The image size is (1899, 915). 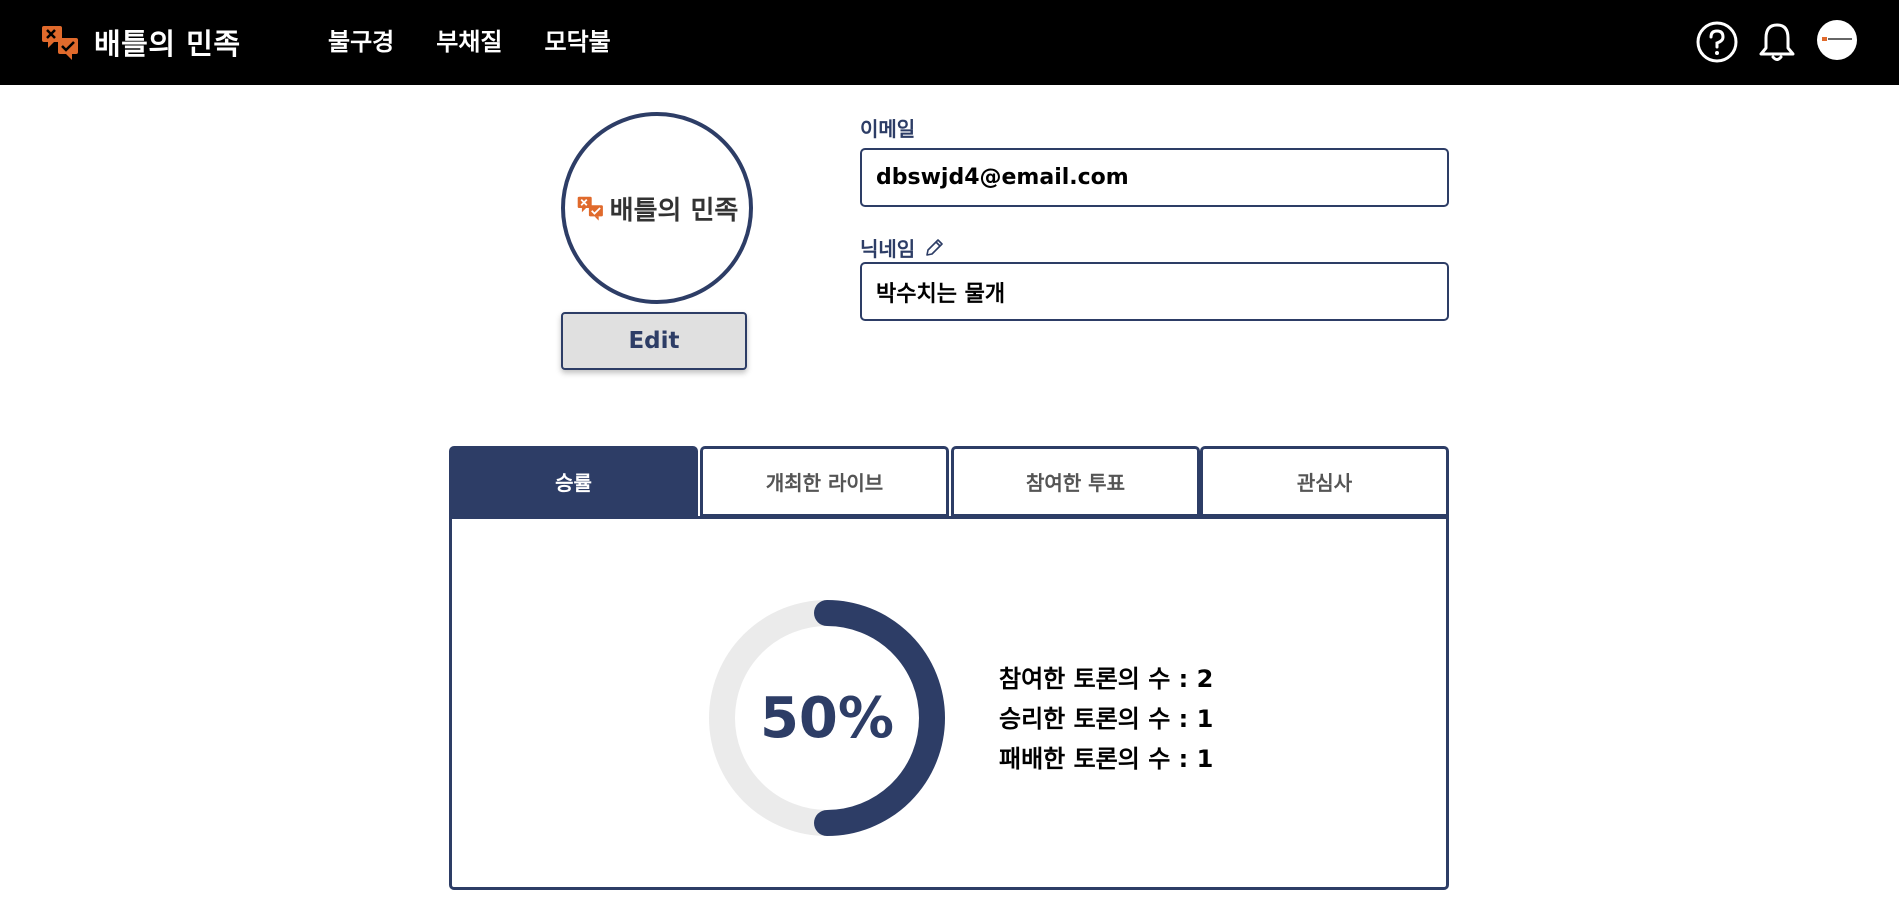 I want to click on profile-tabs: 승률 개최한 라이브 참여한 투표 관심사, so click(x=949, y=481).